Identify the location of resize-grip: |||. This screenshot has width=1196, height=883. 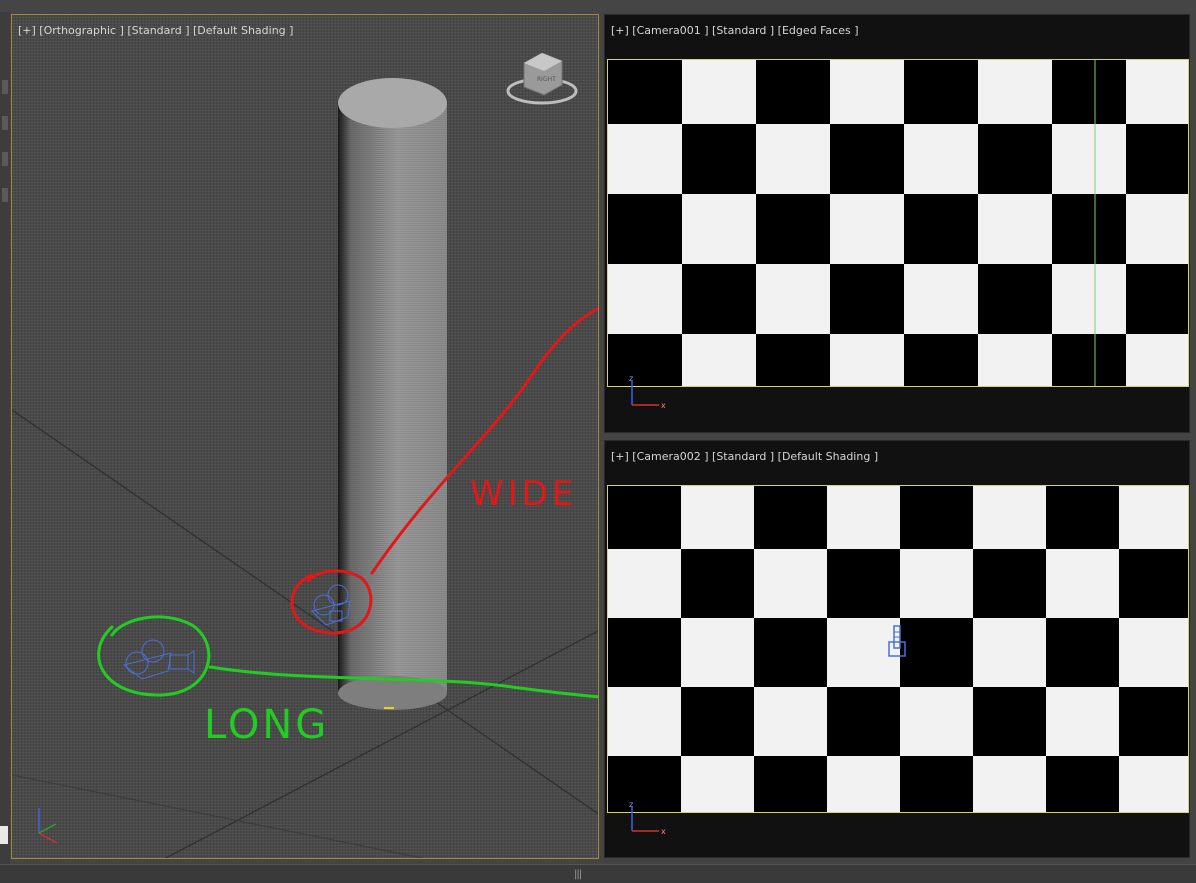
(578, 874).